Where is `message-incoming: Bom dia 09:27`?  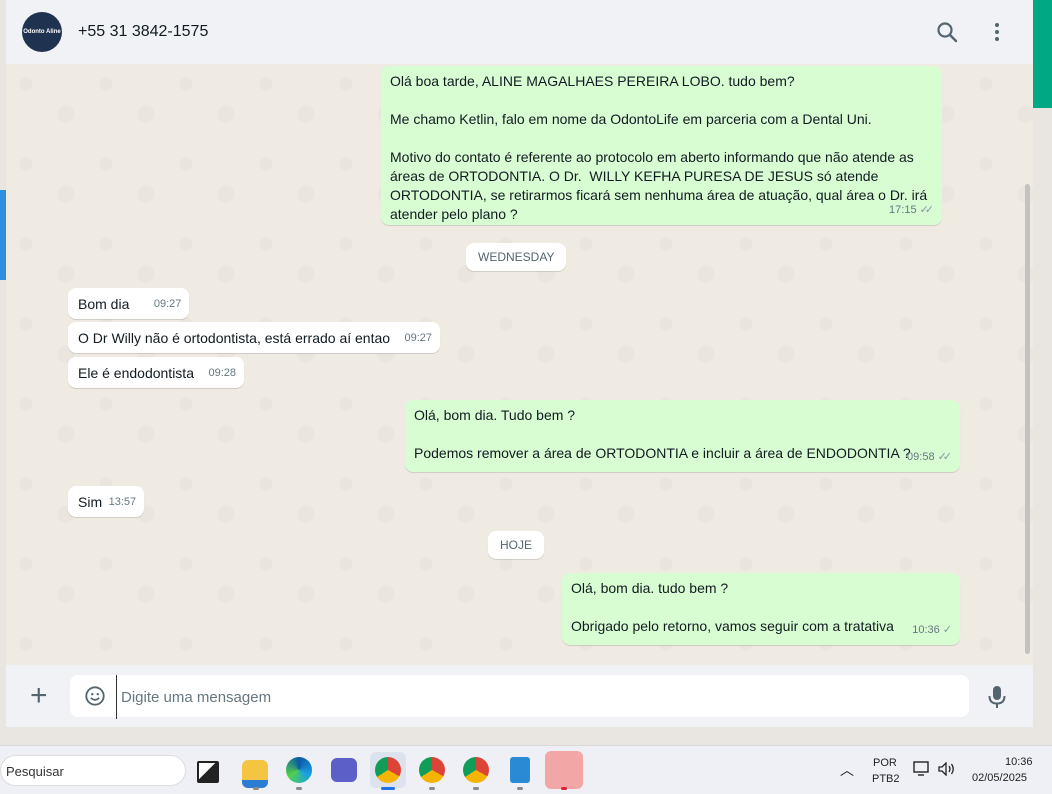 message-incoming: Bom dia 09:27 is located at coordinates (129, 303).